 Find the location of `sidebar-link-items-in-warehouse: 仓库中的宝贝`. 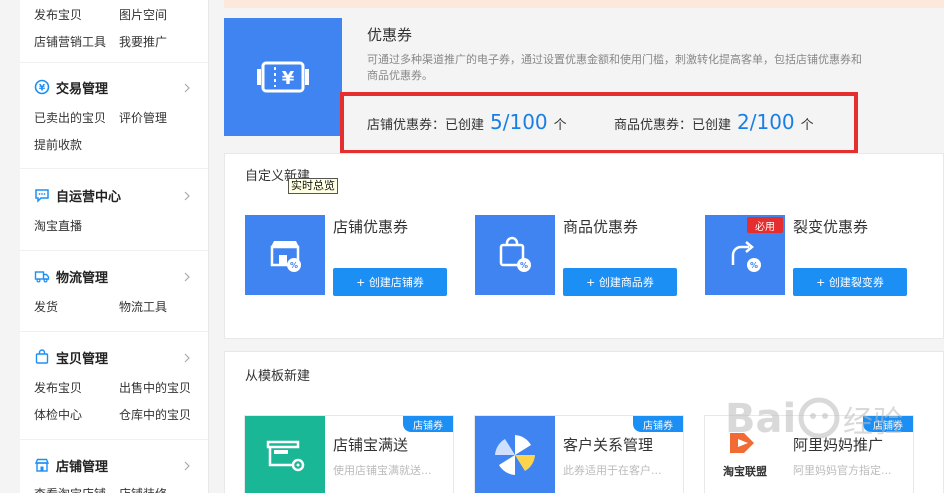

sidebar-link-items-in-warehouse: 仓库中的宝贝 is located at coordinates (155, 414).